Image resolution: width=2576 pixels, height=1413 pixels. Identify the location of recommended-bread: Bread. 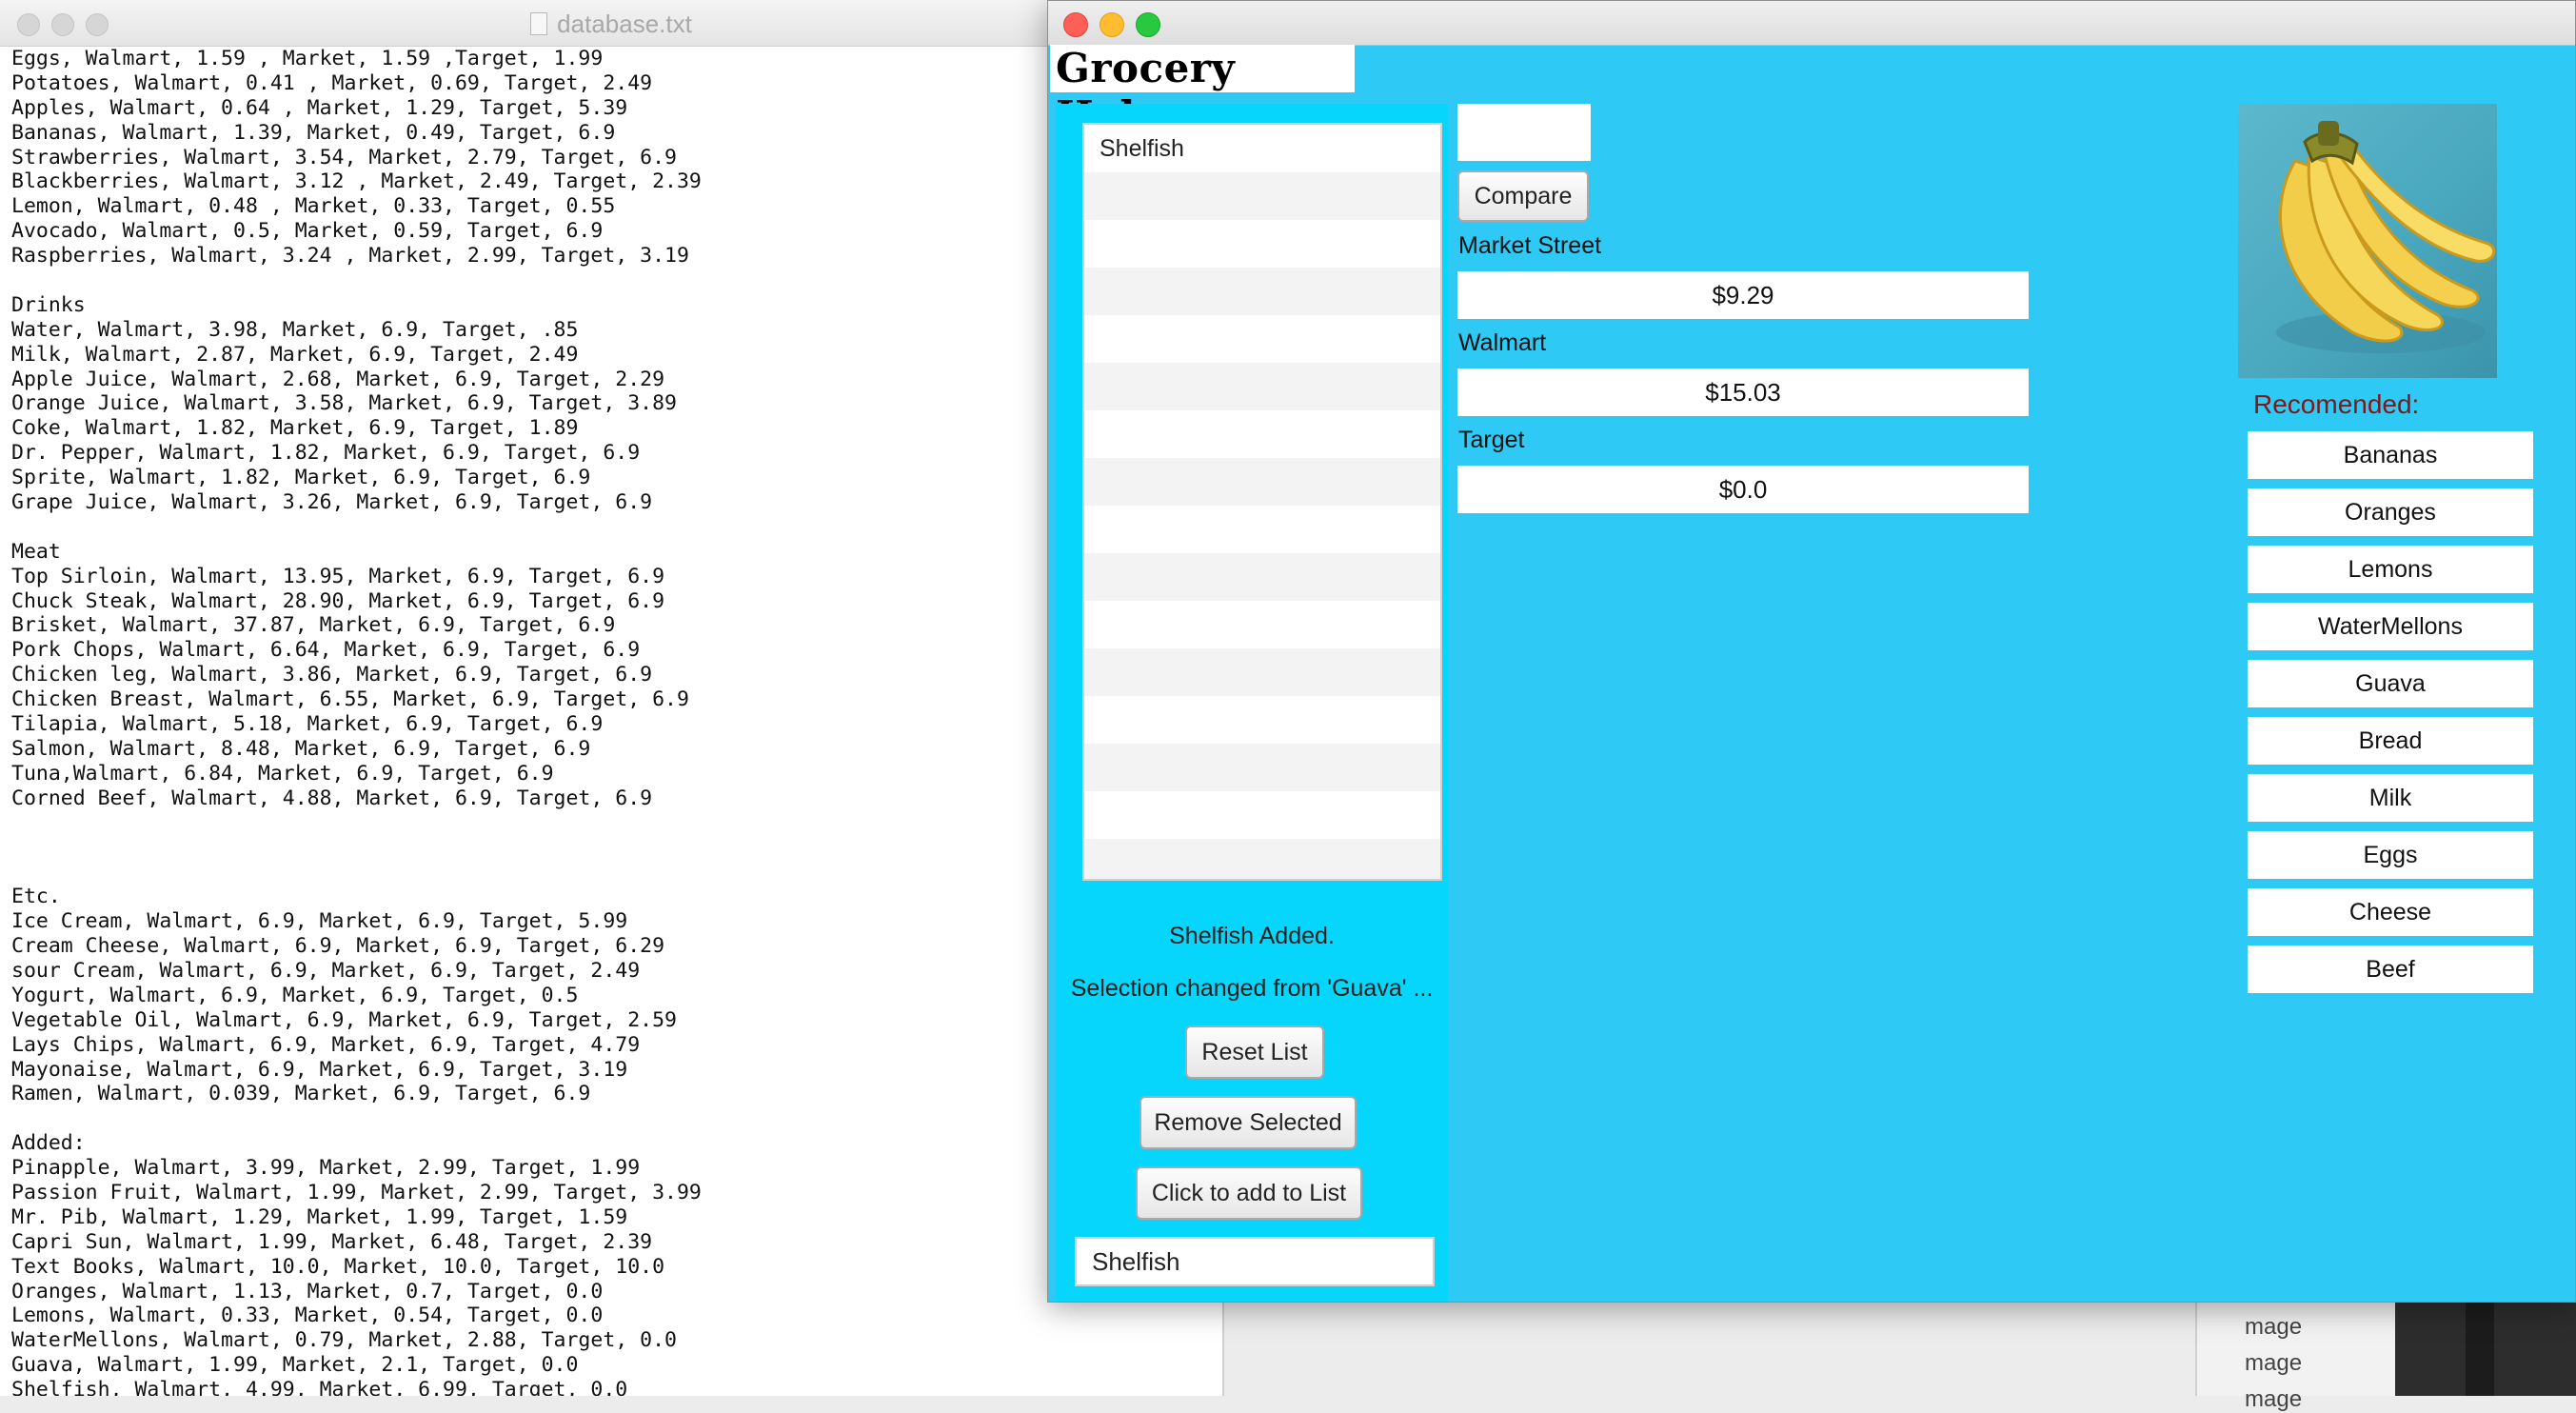
(2390, 741).